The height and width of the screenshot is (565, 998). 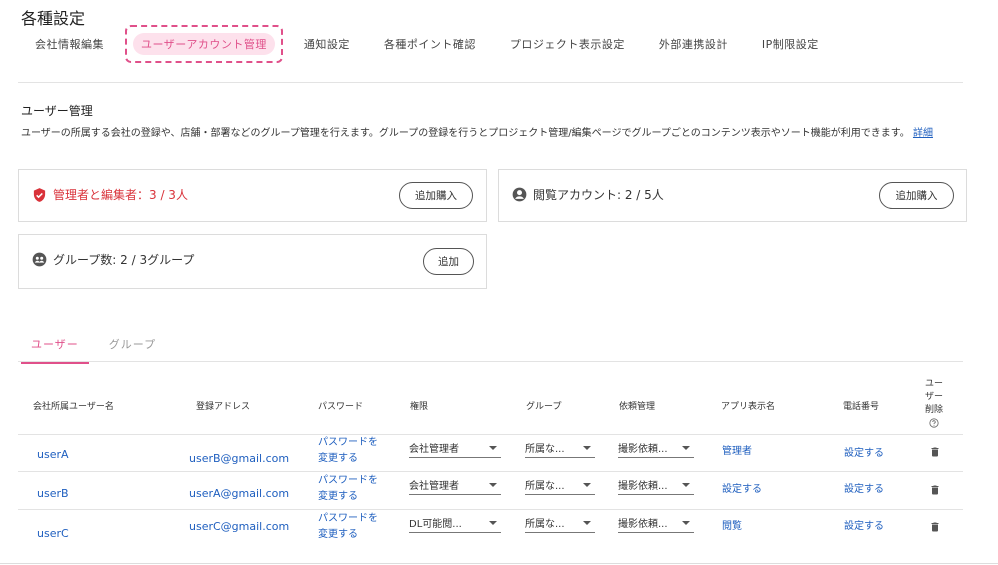 I want to click on viewer-quota: 閲覧アカウント: 2 / 5人, so click(x=588, y=194).